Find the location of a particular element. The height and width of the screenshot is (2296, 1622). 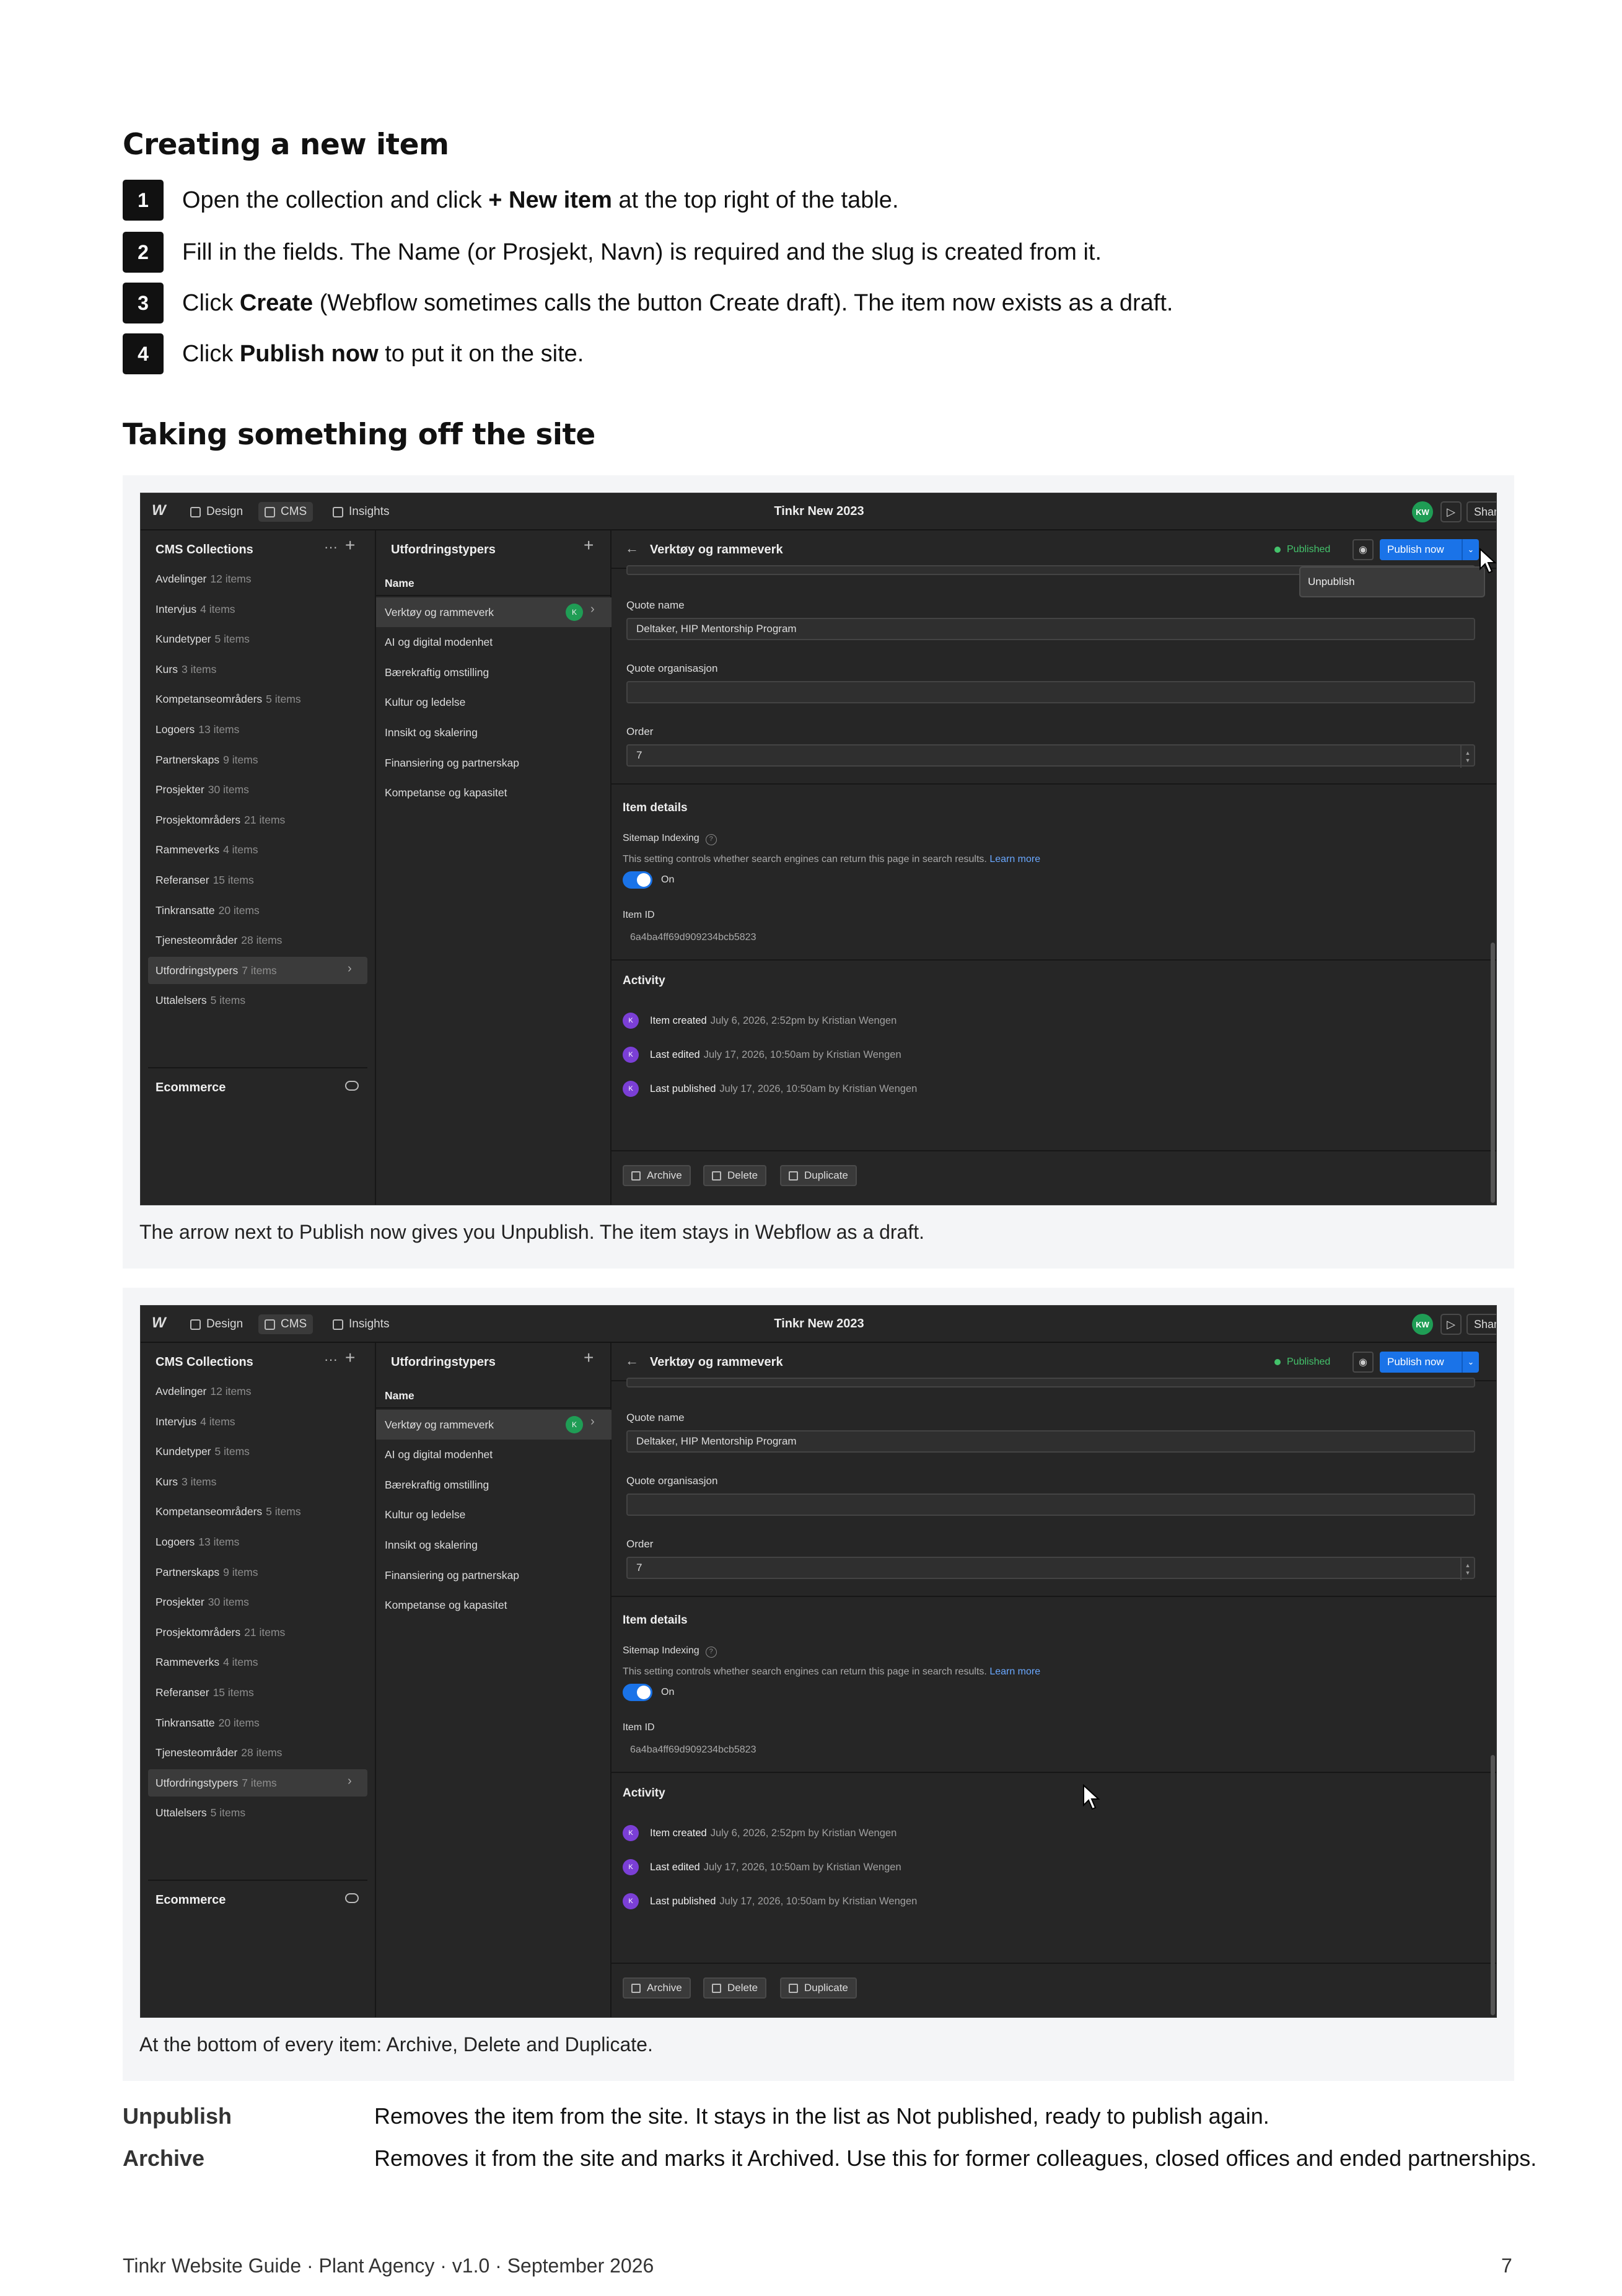

collection-name: Kundetyper is located at coordinates (184, 639).